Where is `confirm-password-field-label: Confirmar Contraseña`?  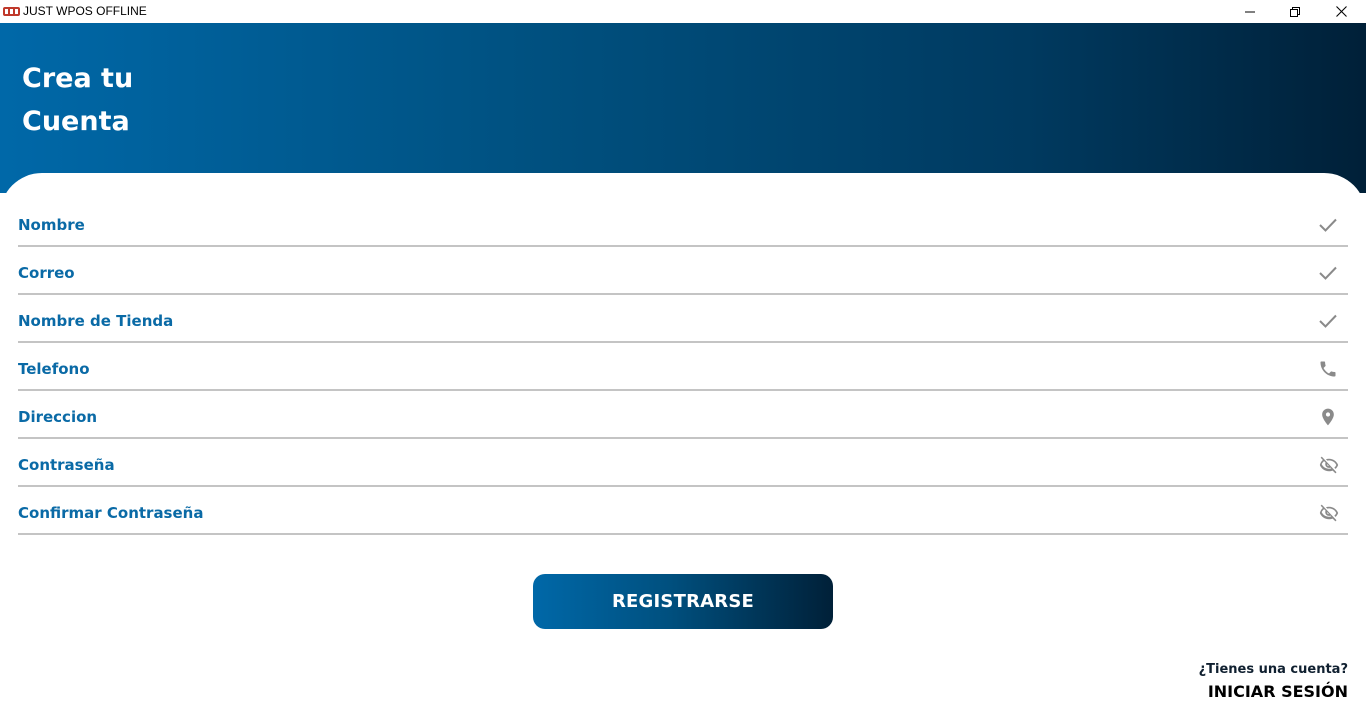
confirm-password-field-label: Confirmar Contraseña is located at coordinates (111, 513).